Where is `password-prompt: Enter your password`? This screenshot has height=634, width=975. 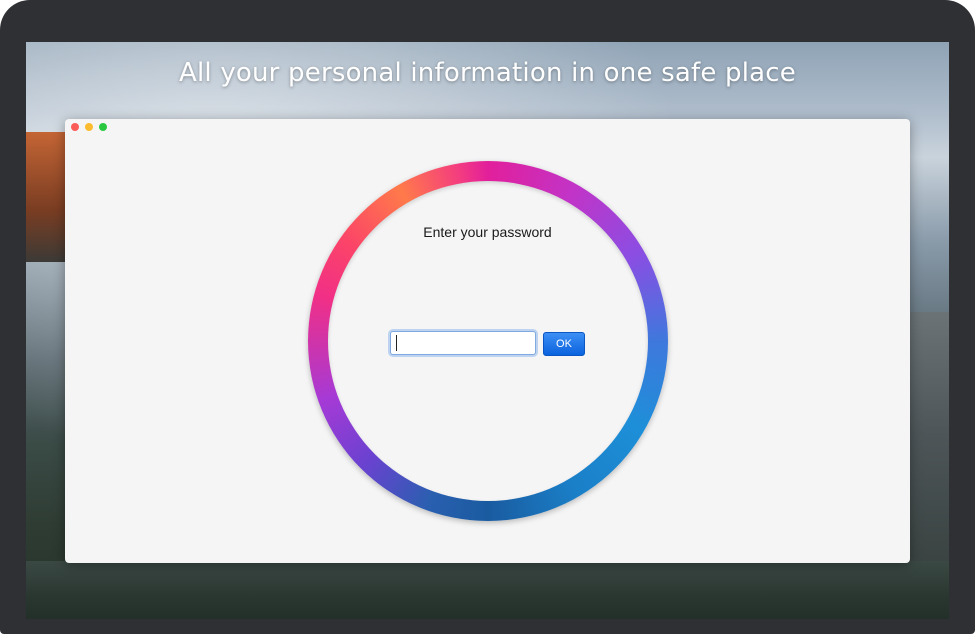 password-prompt: Enter your password is located at coordinates (487, 232).